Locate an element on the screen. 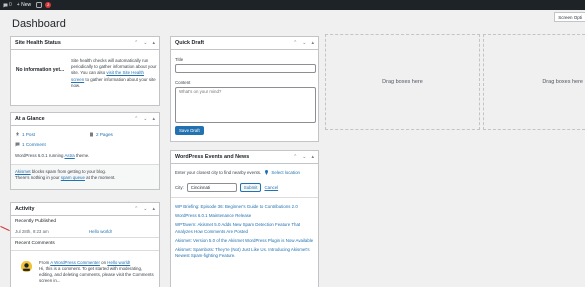  recent-comments-heading: Recent Comments is located at coordinates (35, 243).